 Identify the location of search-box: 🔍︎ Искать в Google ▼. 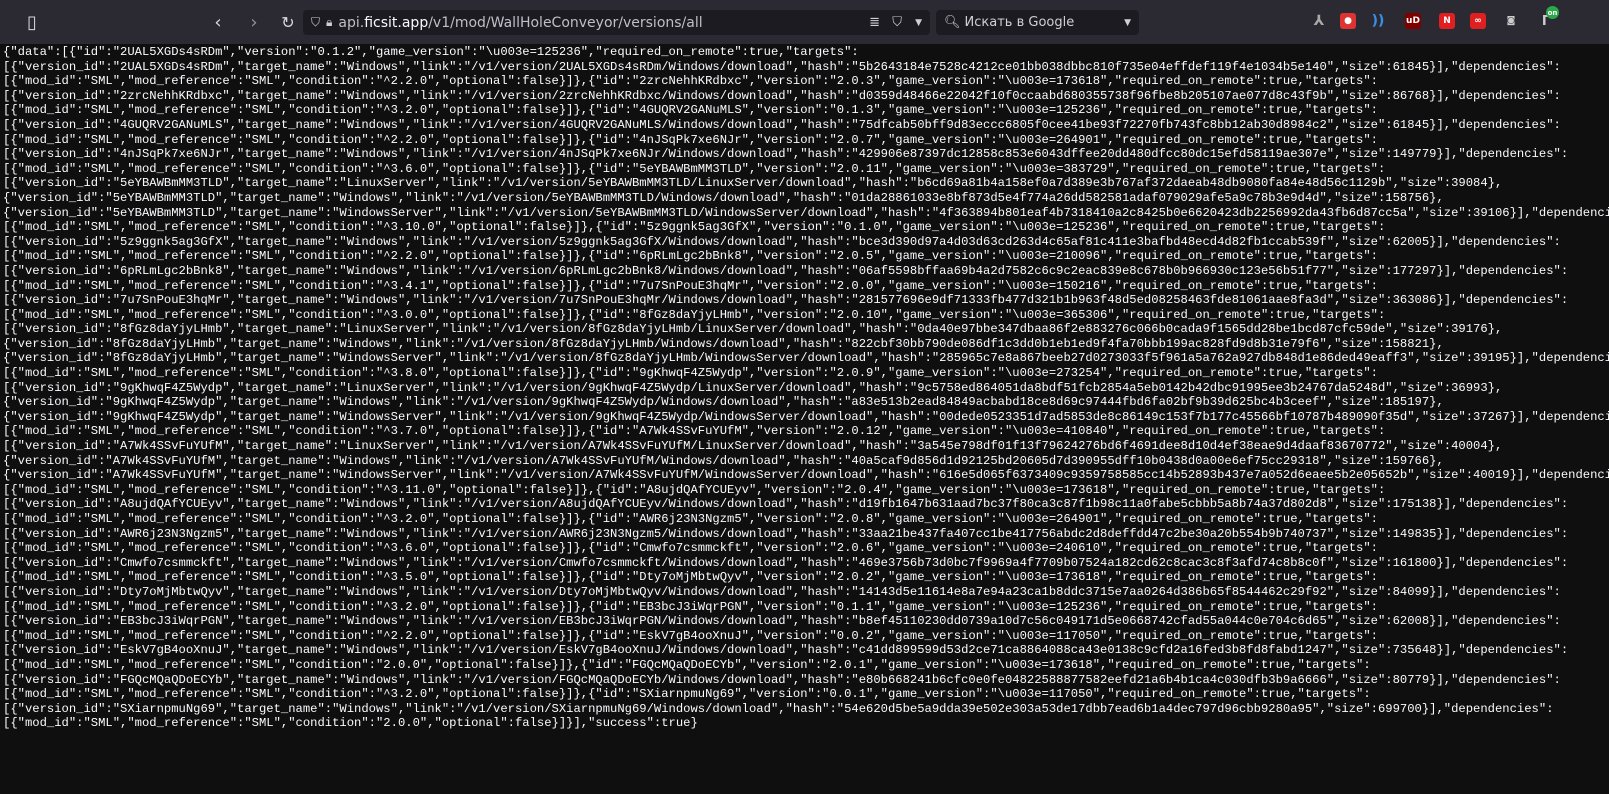
(1037, 22).